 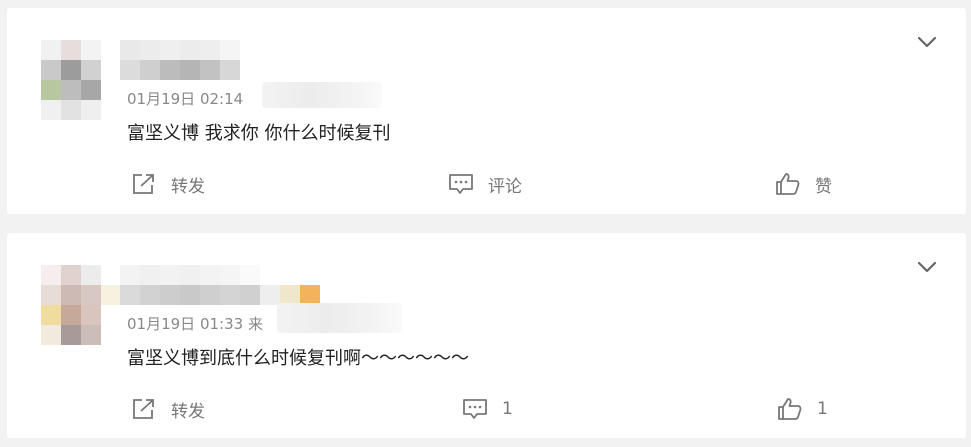 I want to click on like-button: 赞, so click(x=803, y=184).